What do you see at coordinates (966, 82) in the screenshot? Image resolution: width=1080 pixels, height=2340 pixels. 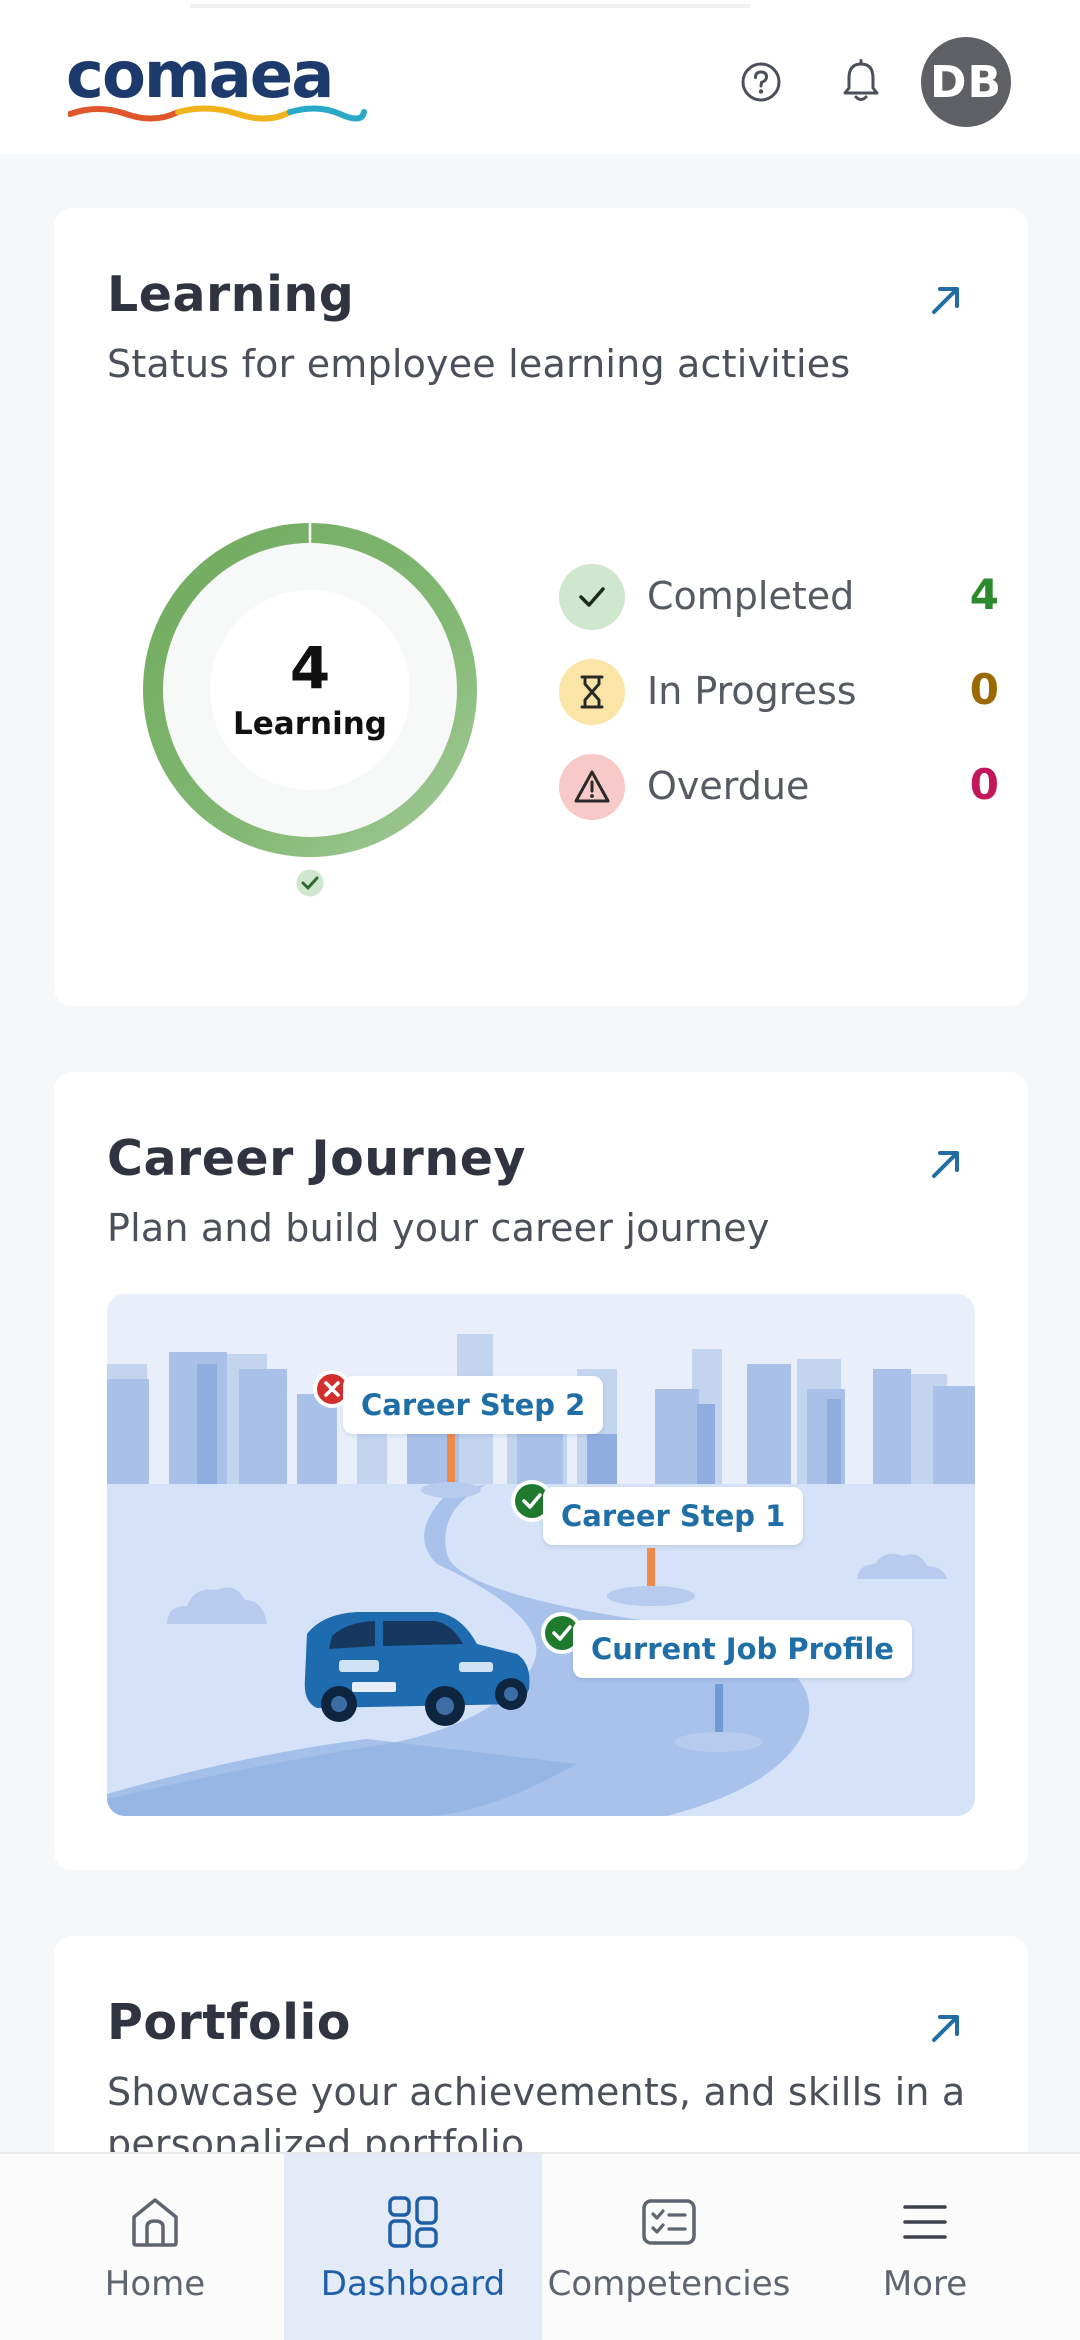 I see `avatar: DB` at bounding box center [966, 82].